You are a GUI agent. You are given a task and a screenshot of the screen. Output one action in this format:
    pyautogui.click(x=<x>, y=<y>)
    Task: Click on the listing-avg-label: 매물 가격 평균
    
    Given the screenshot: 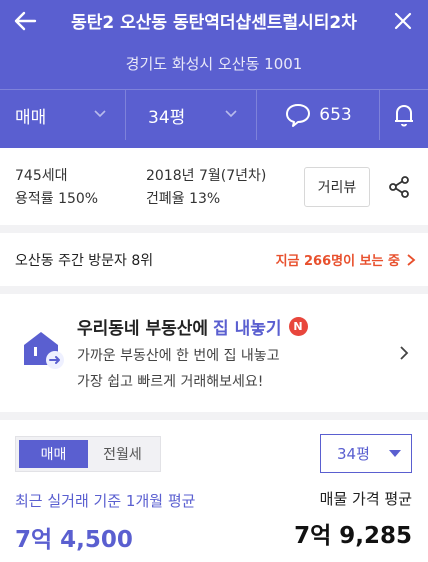 What is the action you would take?
    pyautogui.click(x=365, y=499)
    